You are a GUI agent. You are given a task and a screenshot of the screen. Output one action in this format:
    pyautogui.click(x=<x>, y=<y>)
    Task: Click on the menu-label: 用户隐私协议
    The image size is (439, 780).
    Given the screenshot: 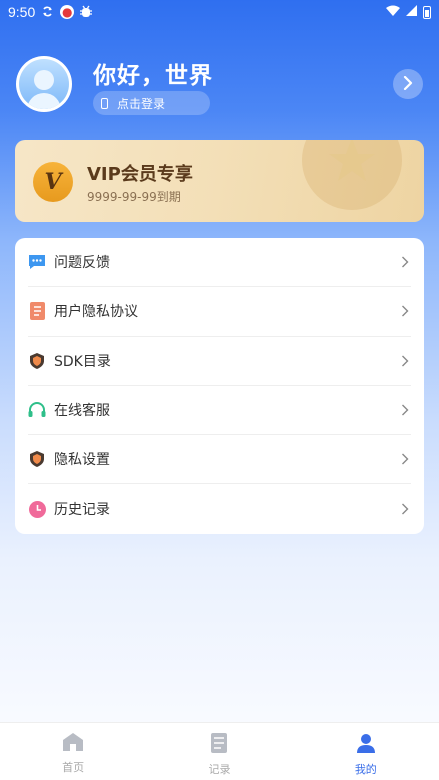 What is the action you would take?
    pyautogui.click(x=96, y=312)
    